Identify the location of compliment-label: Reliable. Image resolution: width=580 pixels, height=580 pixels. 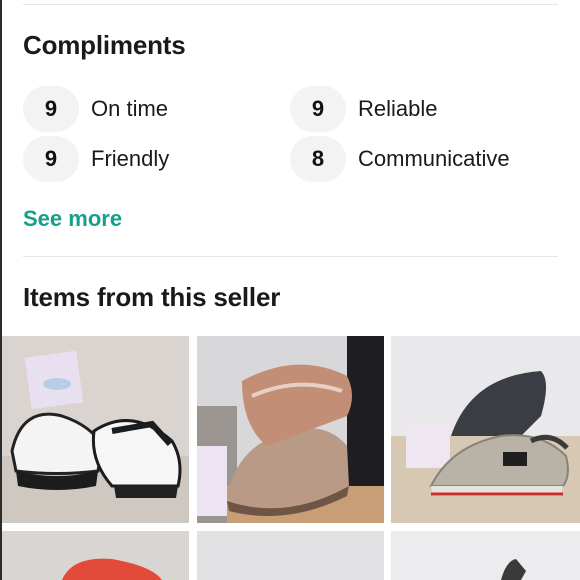
(398, 108).